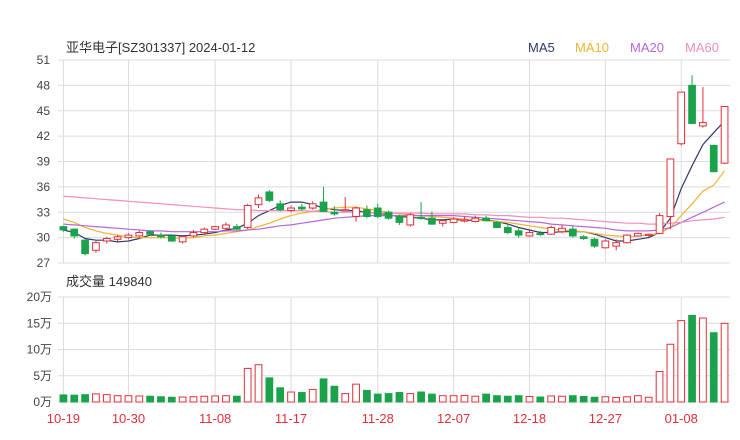  I want to click on price-tick-label: 36, so click(44, 187).